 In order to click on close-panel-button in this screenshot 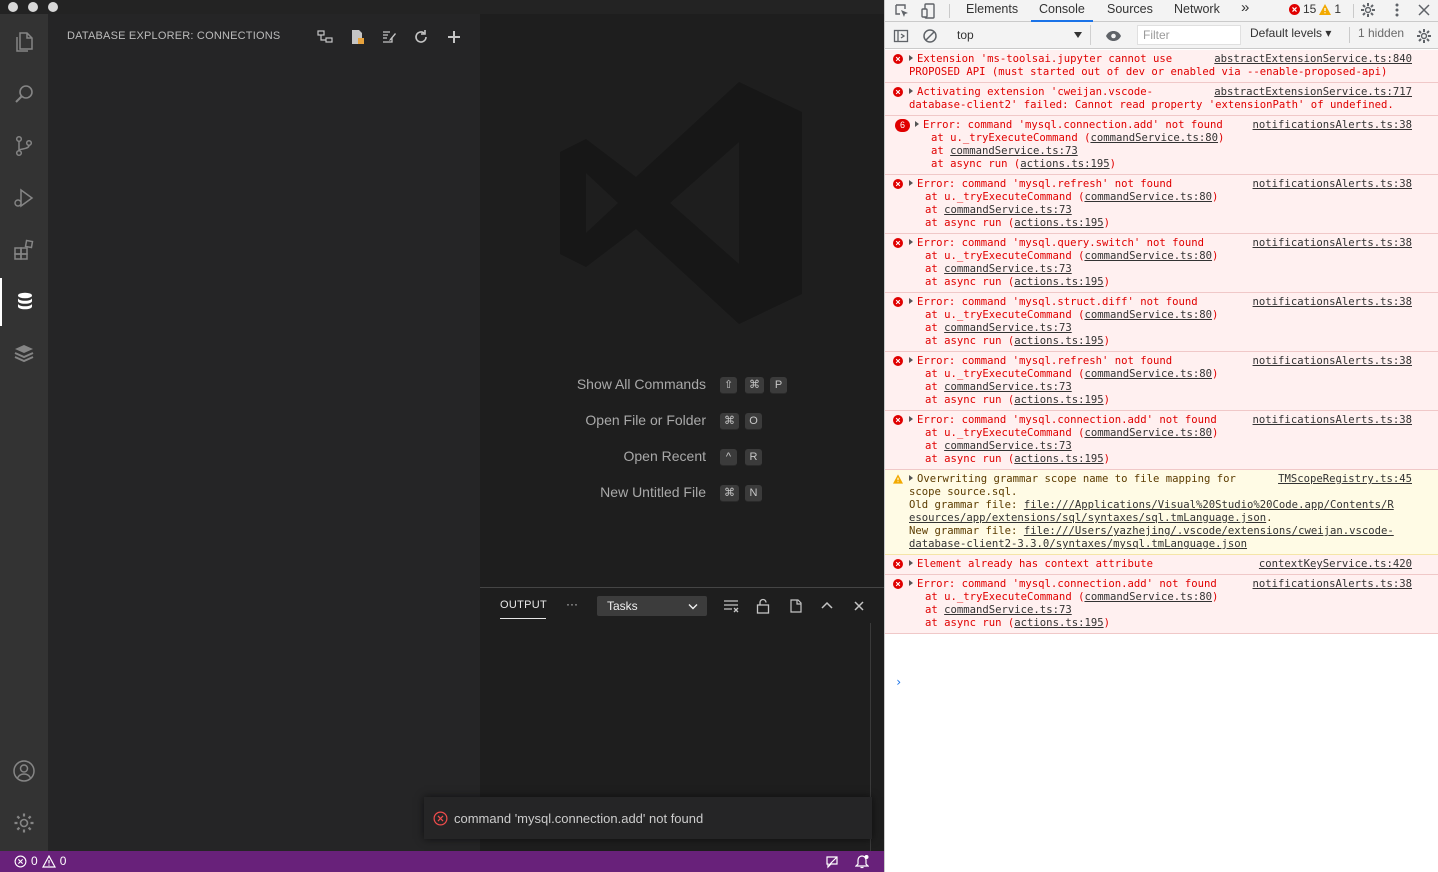, I will do `click(859, 606)`.